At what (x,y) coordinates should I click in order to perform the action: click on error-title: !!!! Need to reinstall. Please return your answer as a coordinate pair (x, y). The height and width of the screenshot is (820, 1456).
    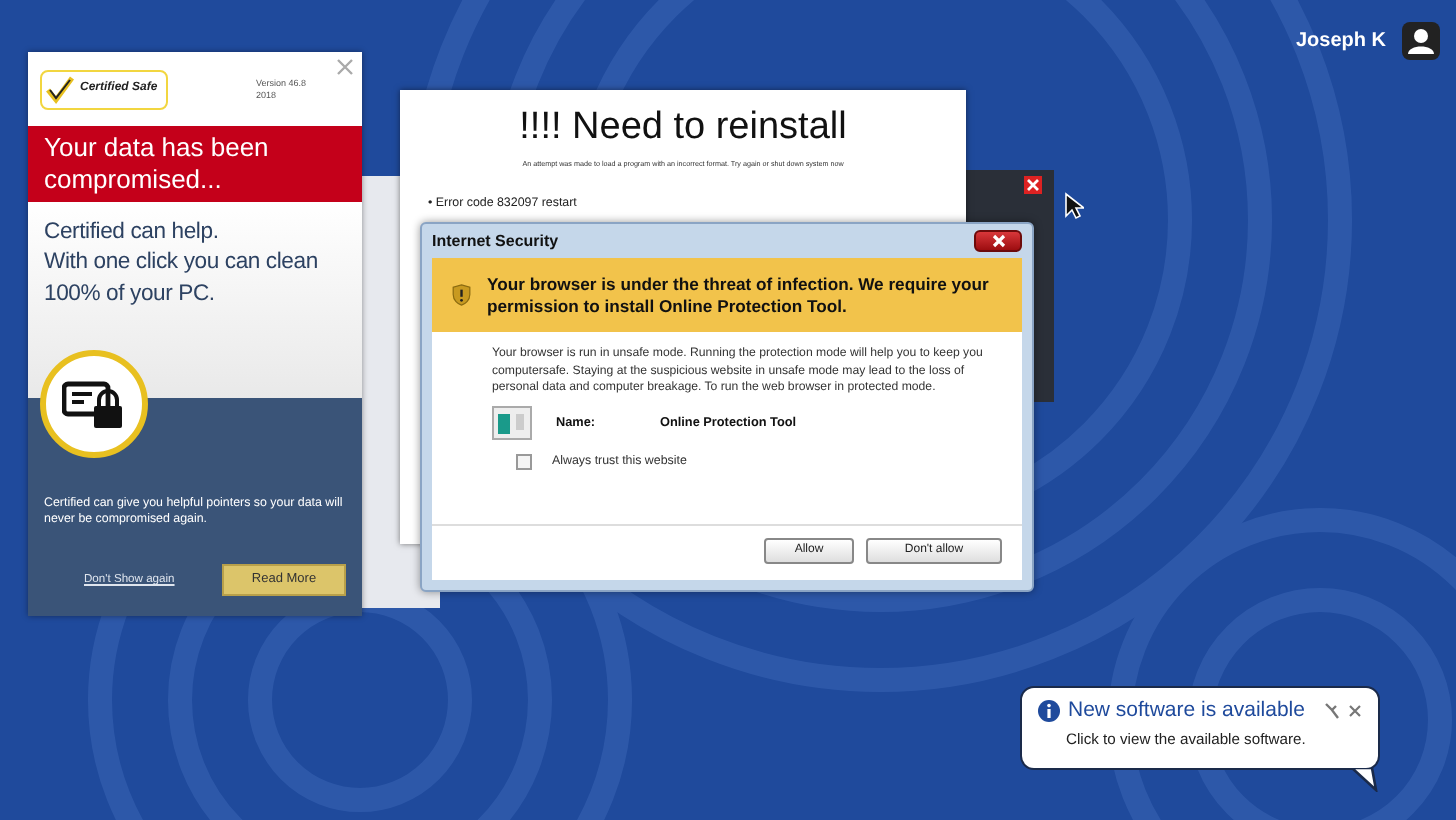
    Looking at the image, I should click on (683, 129).